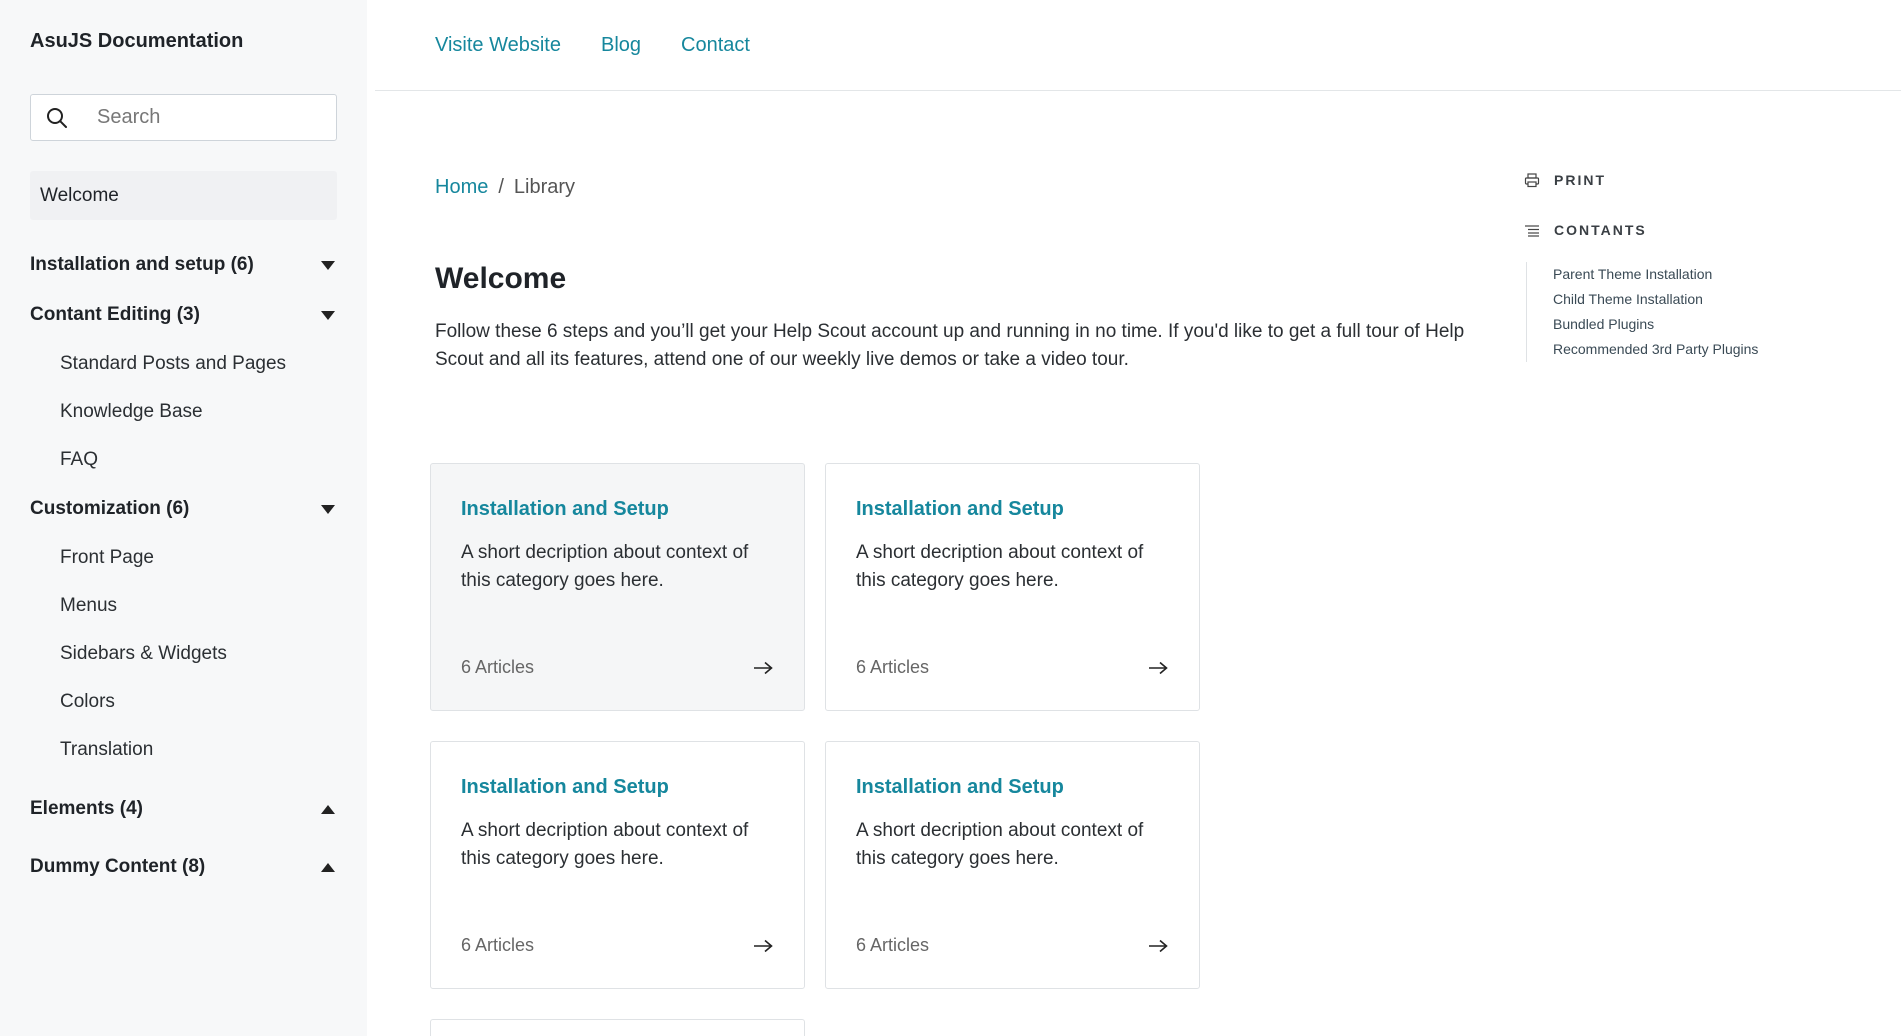 This screenshot has width=1901, height=1036. Describe the element at coordinates (118, 866) in the screenshot. I see `sidebar-section-label: Dummy Content (8)` at that location.